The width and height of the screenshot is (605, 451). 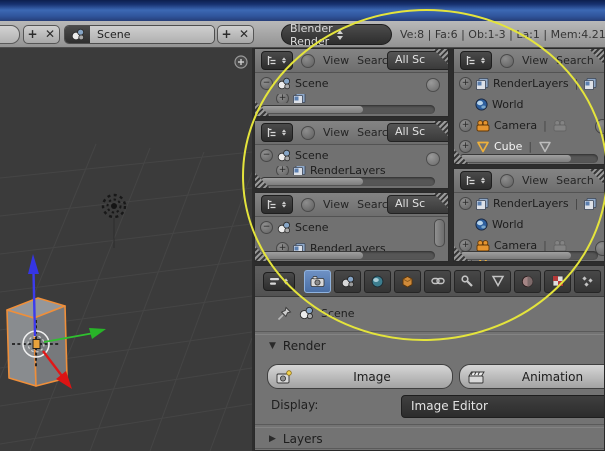 What do you see at coordinates (545, 146) in the screenshot?
I see `mesh-data-icon` at bounding box center [545, 146].